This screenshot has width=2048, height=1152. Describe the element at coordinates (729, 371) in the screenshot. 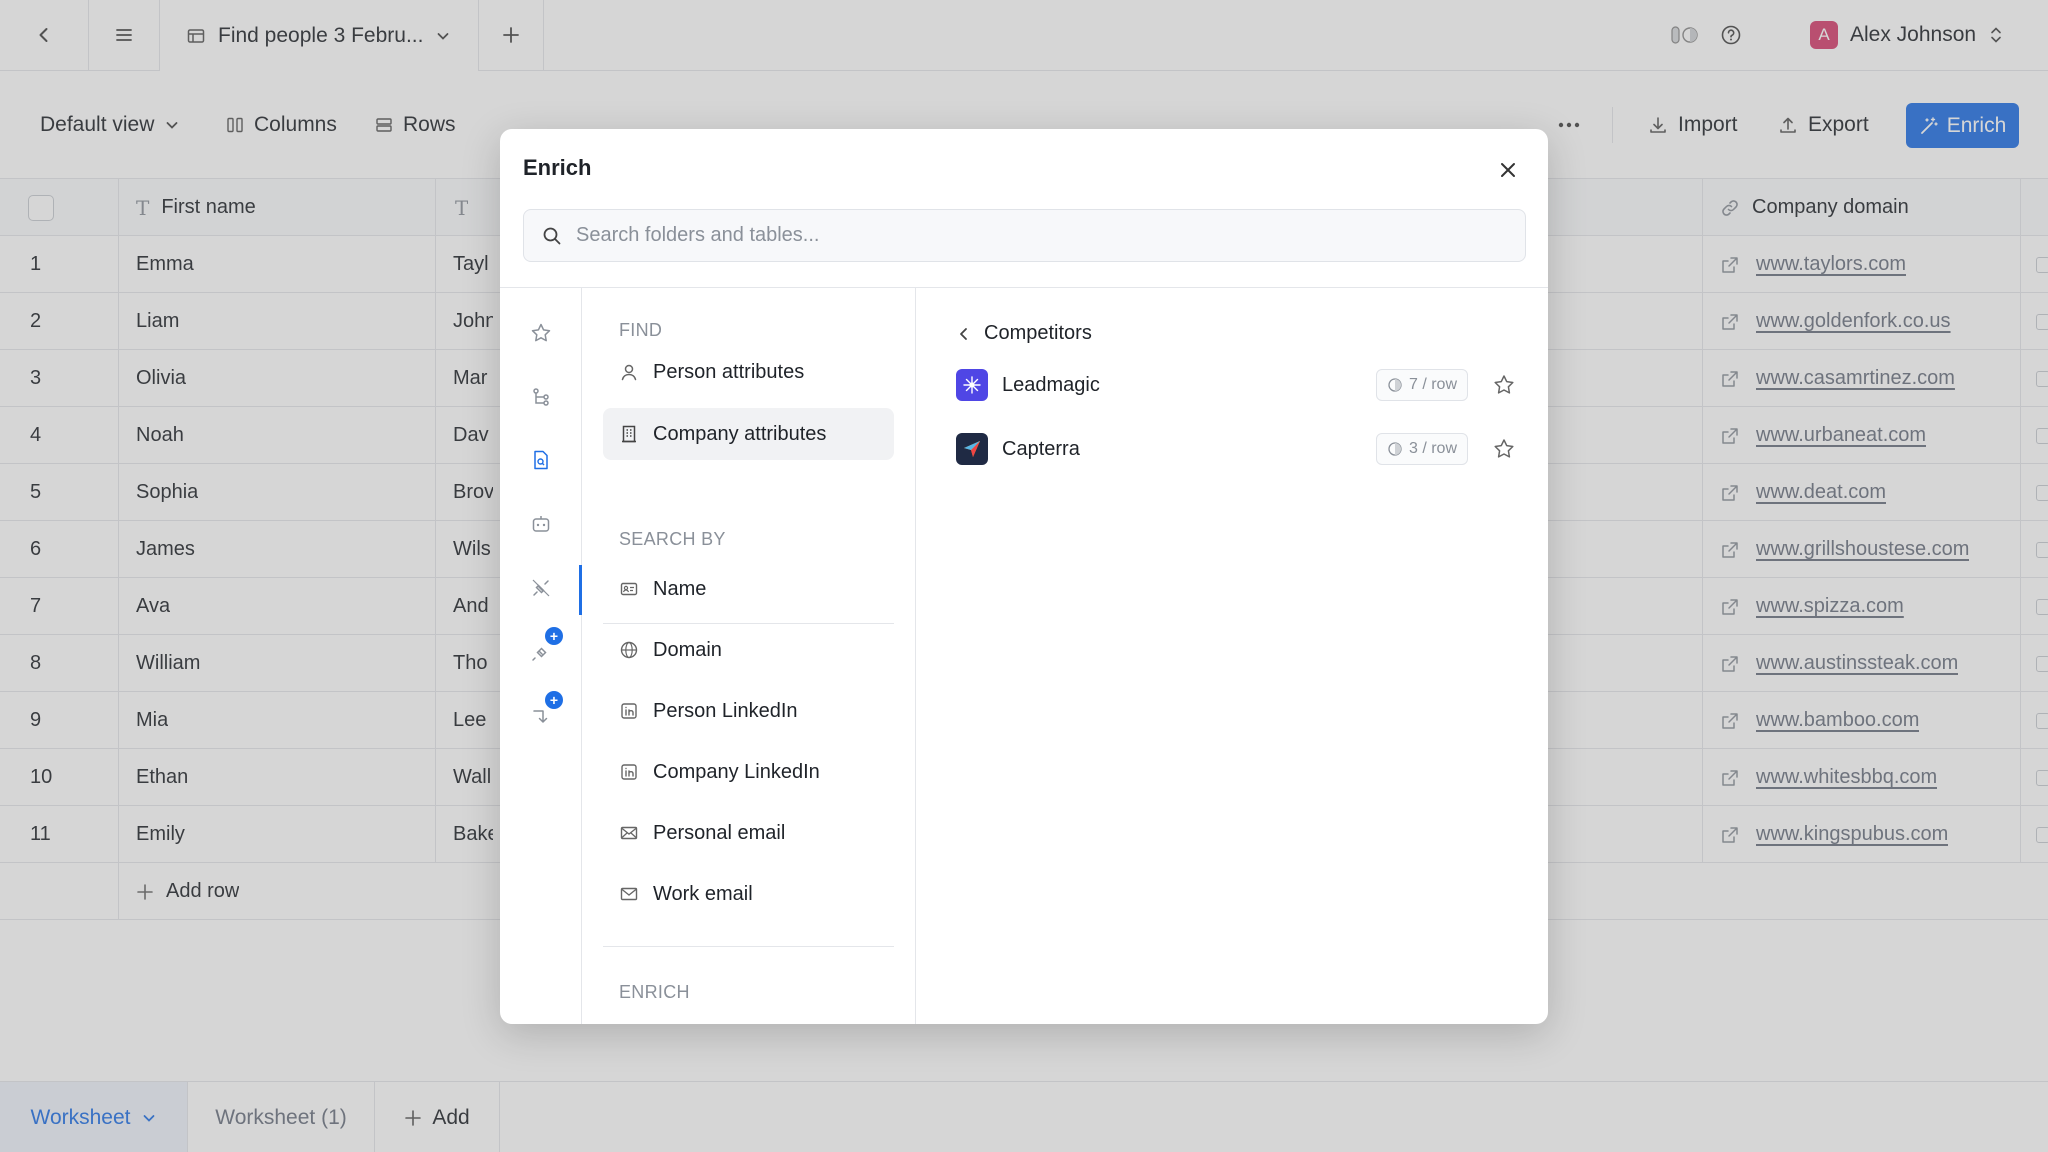

I see `menu-item-label: Person attributes` at that location.